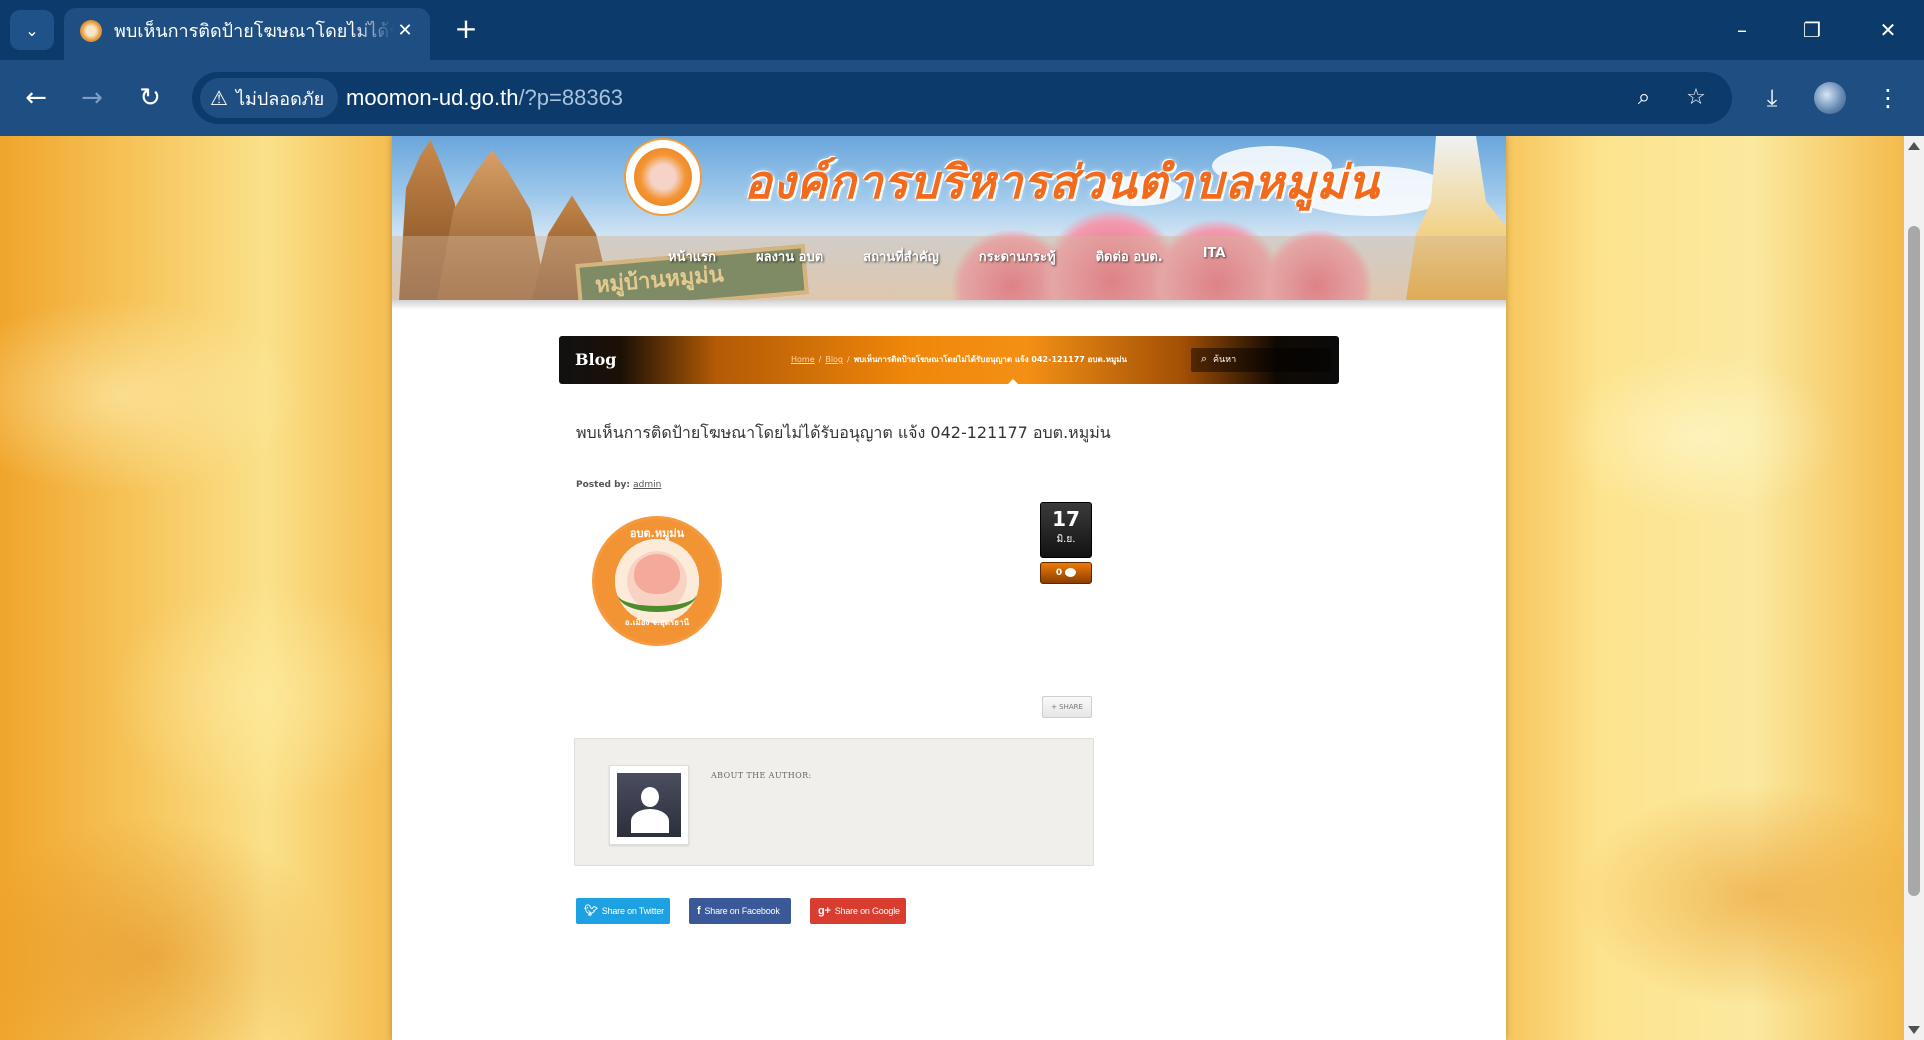  What do you see at coordinates (1914, 1030) in the screenshot?
I see `scroll-down-icon` at bounding box center [1914, 1030].